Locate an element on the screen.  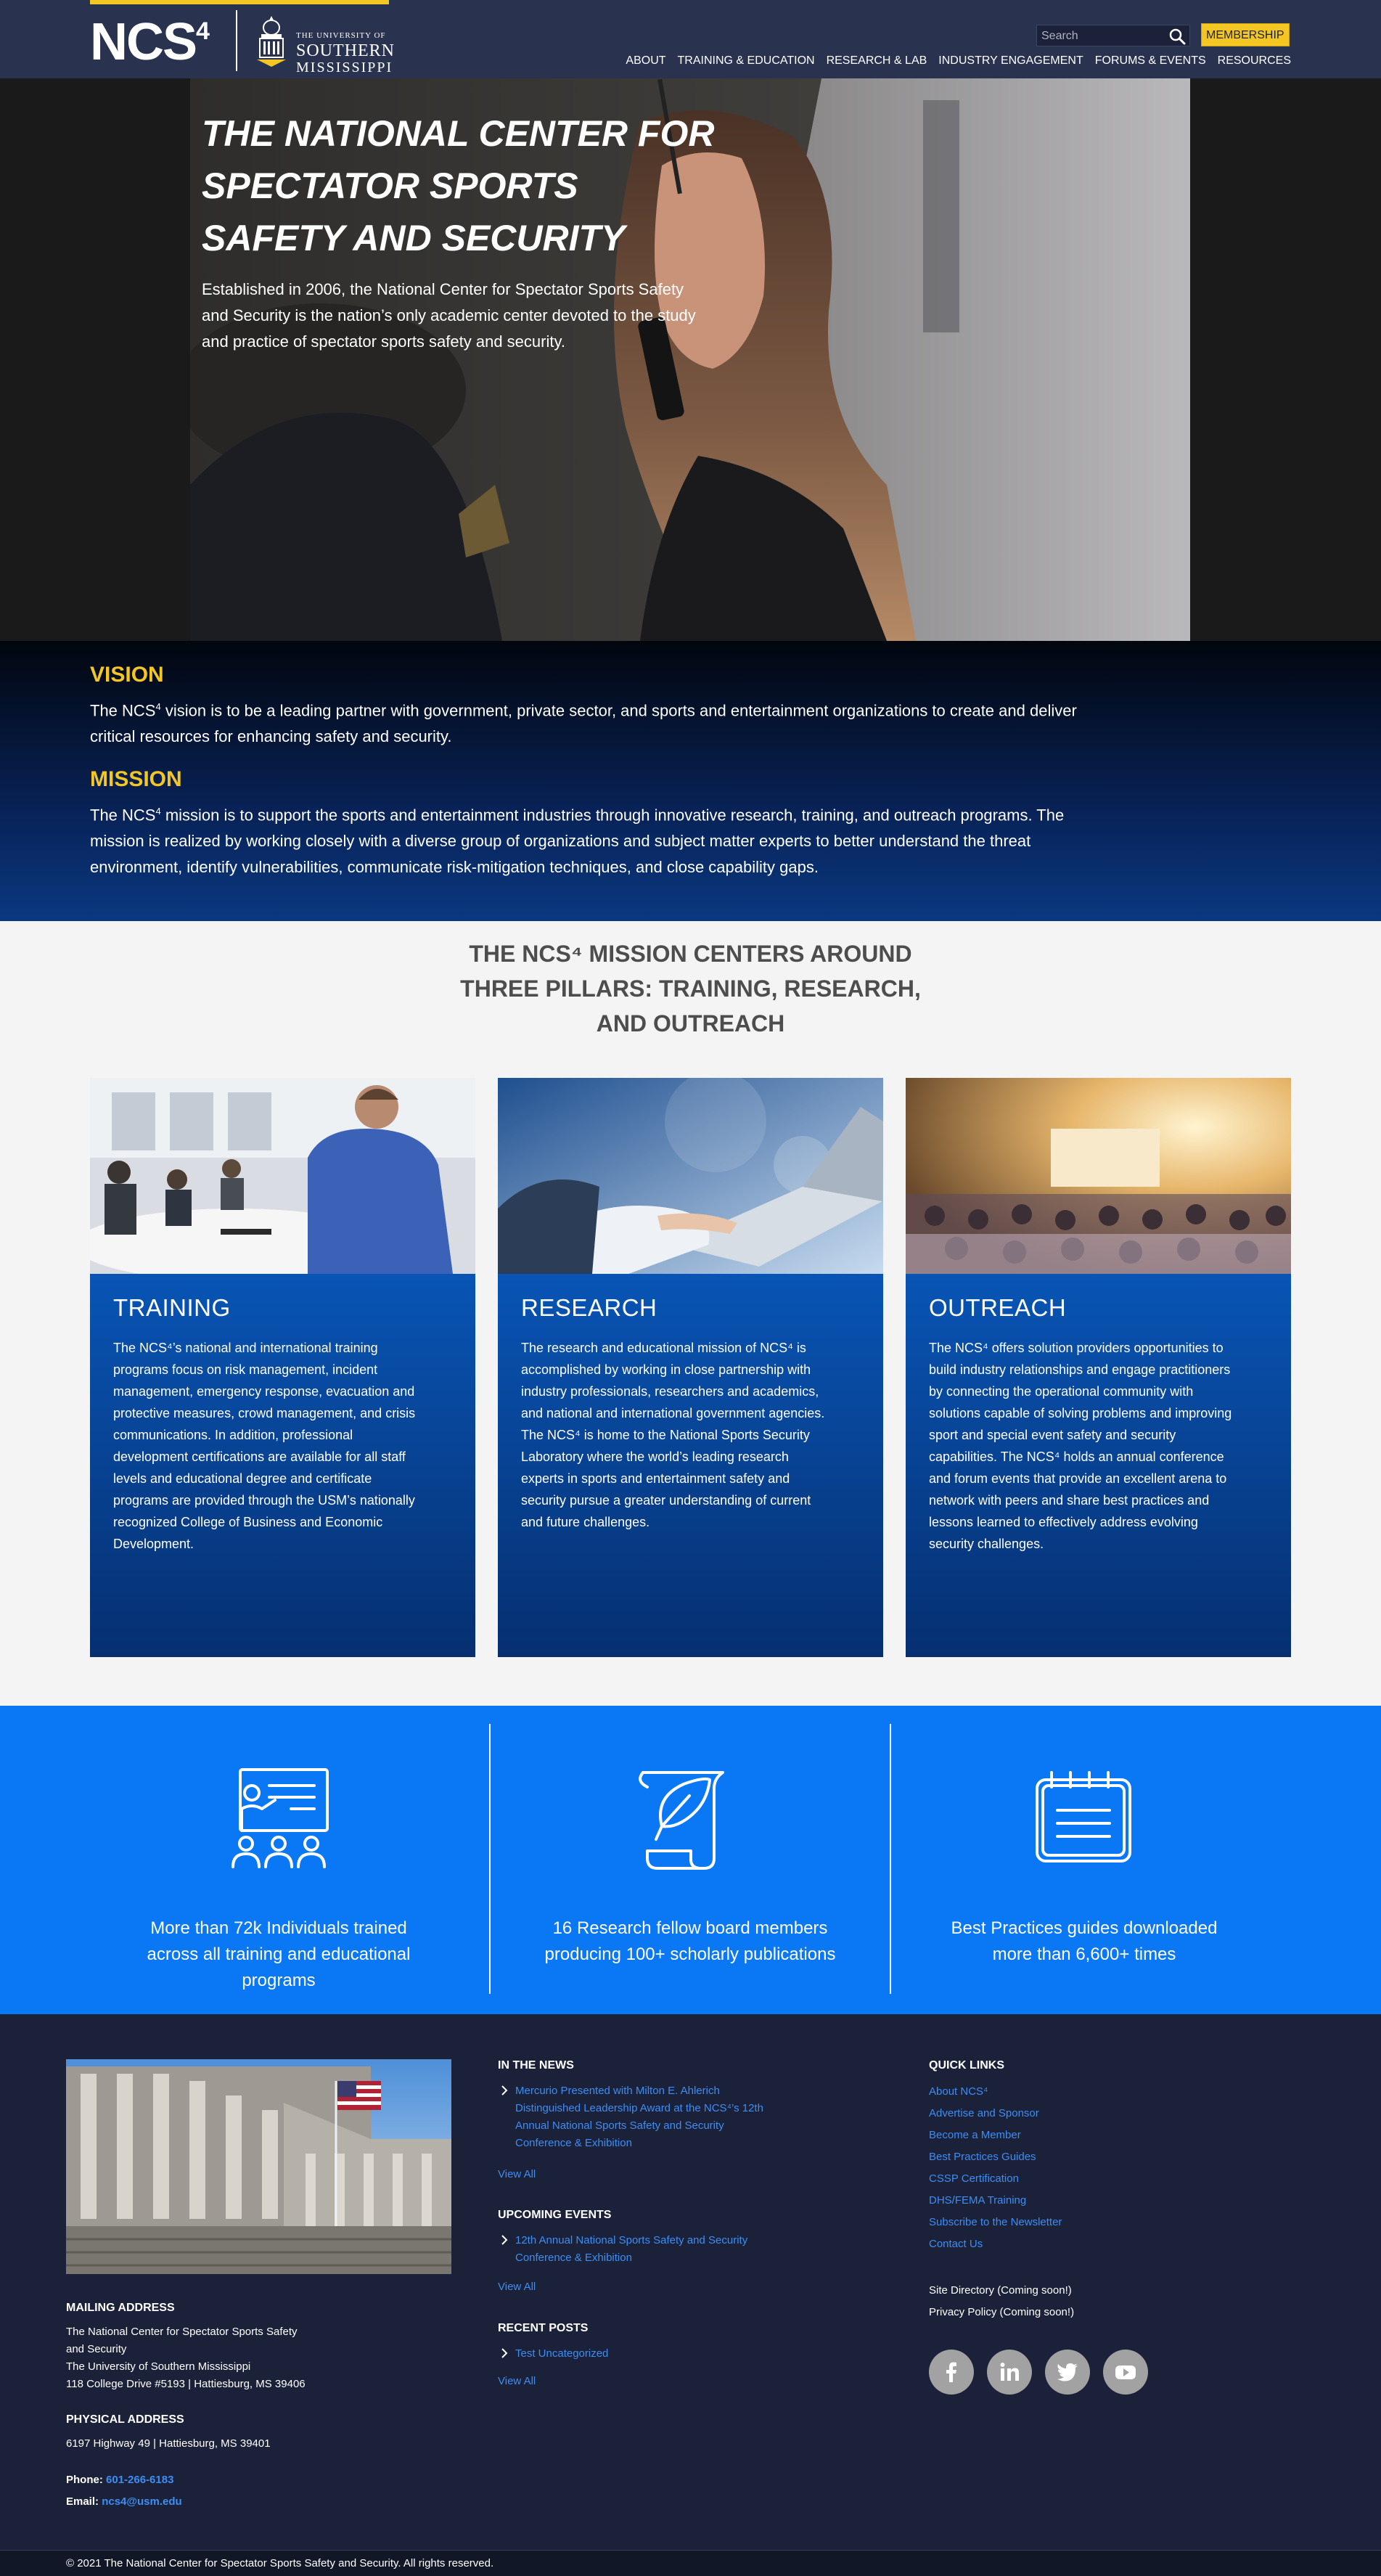
quick-link-member: Become a Member is located at coordinates (975, 2135).